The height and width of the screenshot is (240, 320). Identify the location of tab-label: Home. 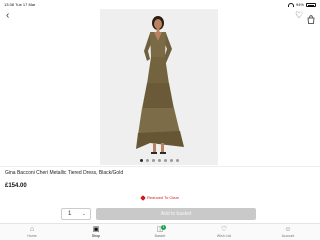
(32, 236).